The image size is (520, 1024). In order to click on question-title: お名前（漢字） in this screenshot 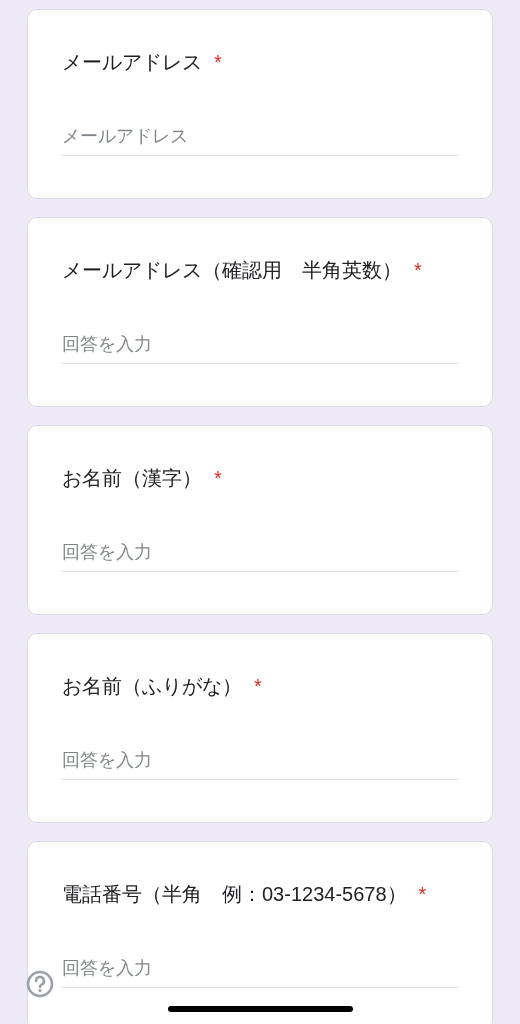, I will do `click(132, 478)`.